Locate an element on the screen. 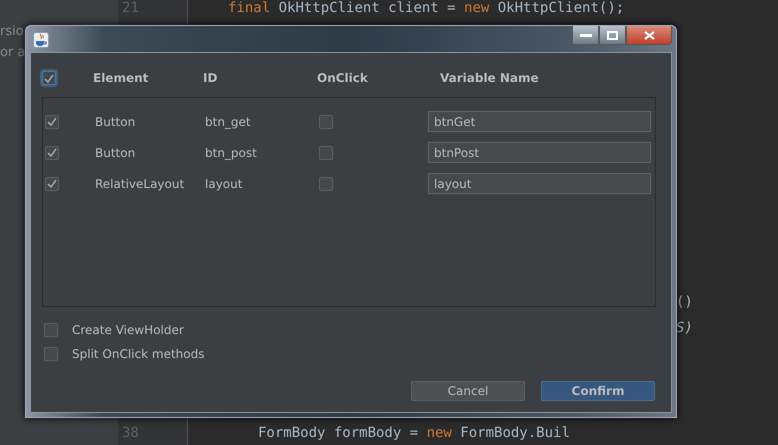 This screenshot has width=778, height=445. variable-name-field: btnPost is located at coordinates (539, 152).